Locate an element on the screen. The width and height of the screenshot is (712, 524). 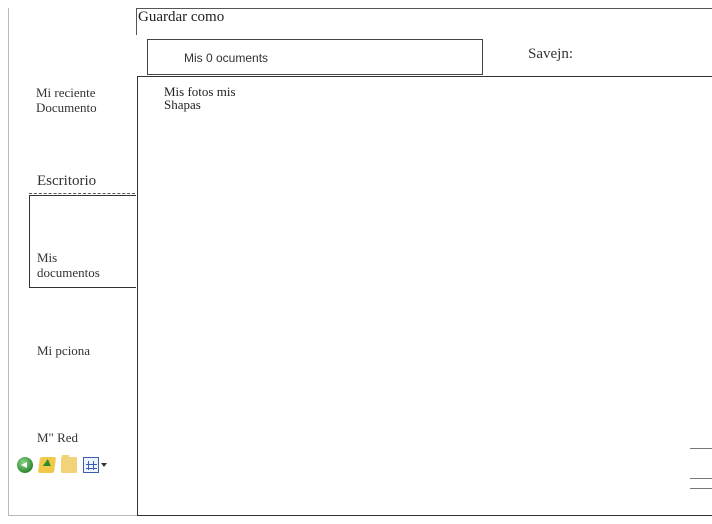
places-my-documents: Mis documentos is located at coordinates (68, 265).